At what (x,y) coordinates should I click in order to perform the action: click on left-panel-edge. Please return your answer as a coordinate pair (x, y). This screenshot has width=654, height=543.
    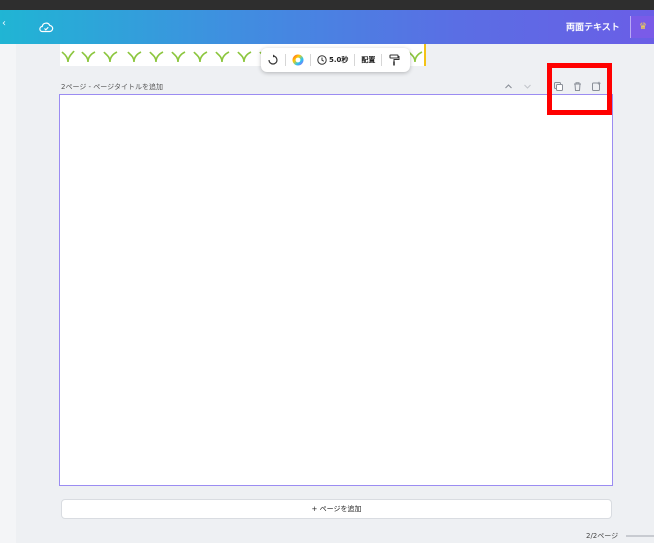
    Looking at the image, I should click on (8, 293).